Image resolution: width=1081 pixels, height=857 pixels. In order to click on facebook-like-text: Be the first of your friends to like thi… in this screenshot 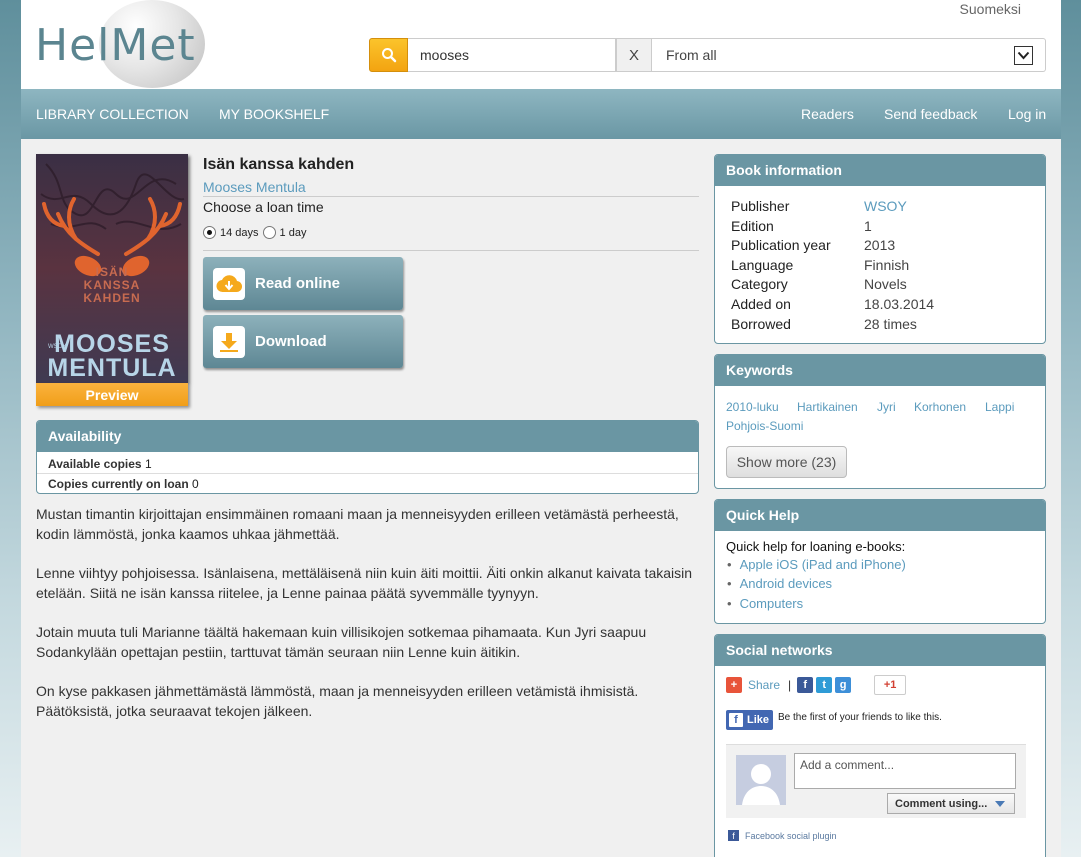, I will do `click(860, 717)`.